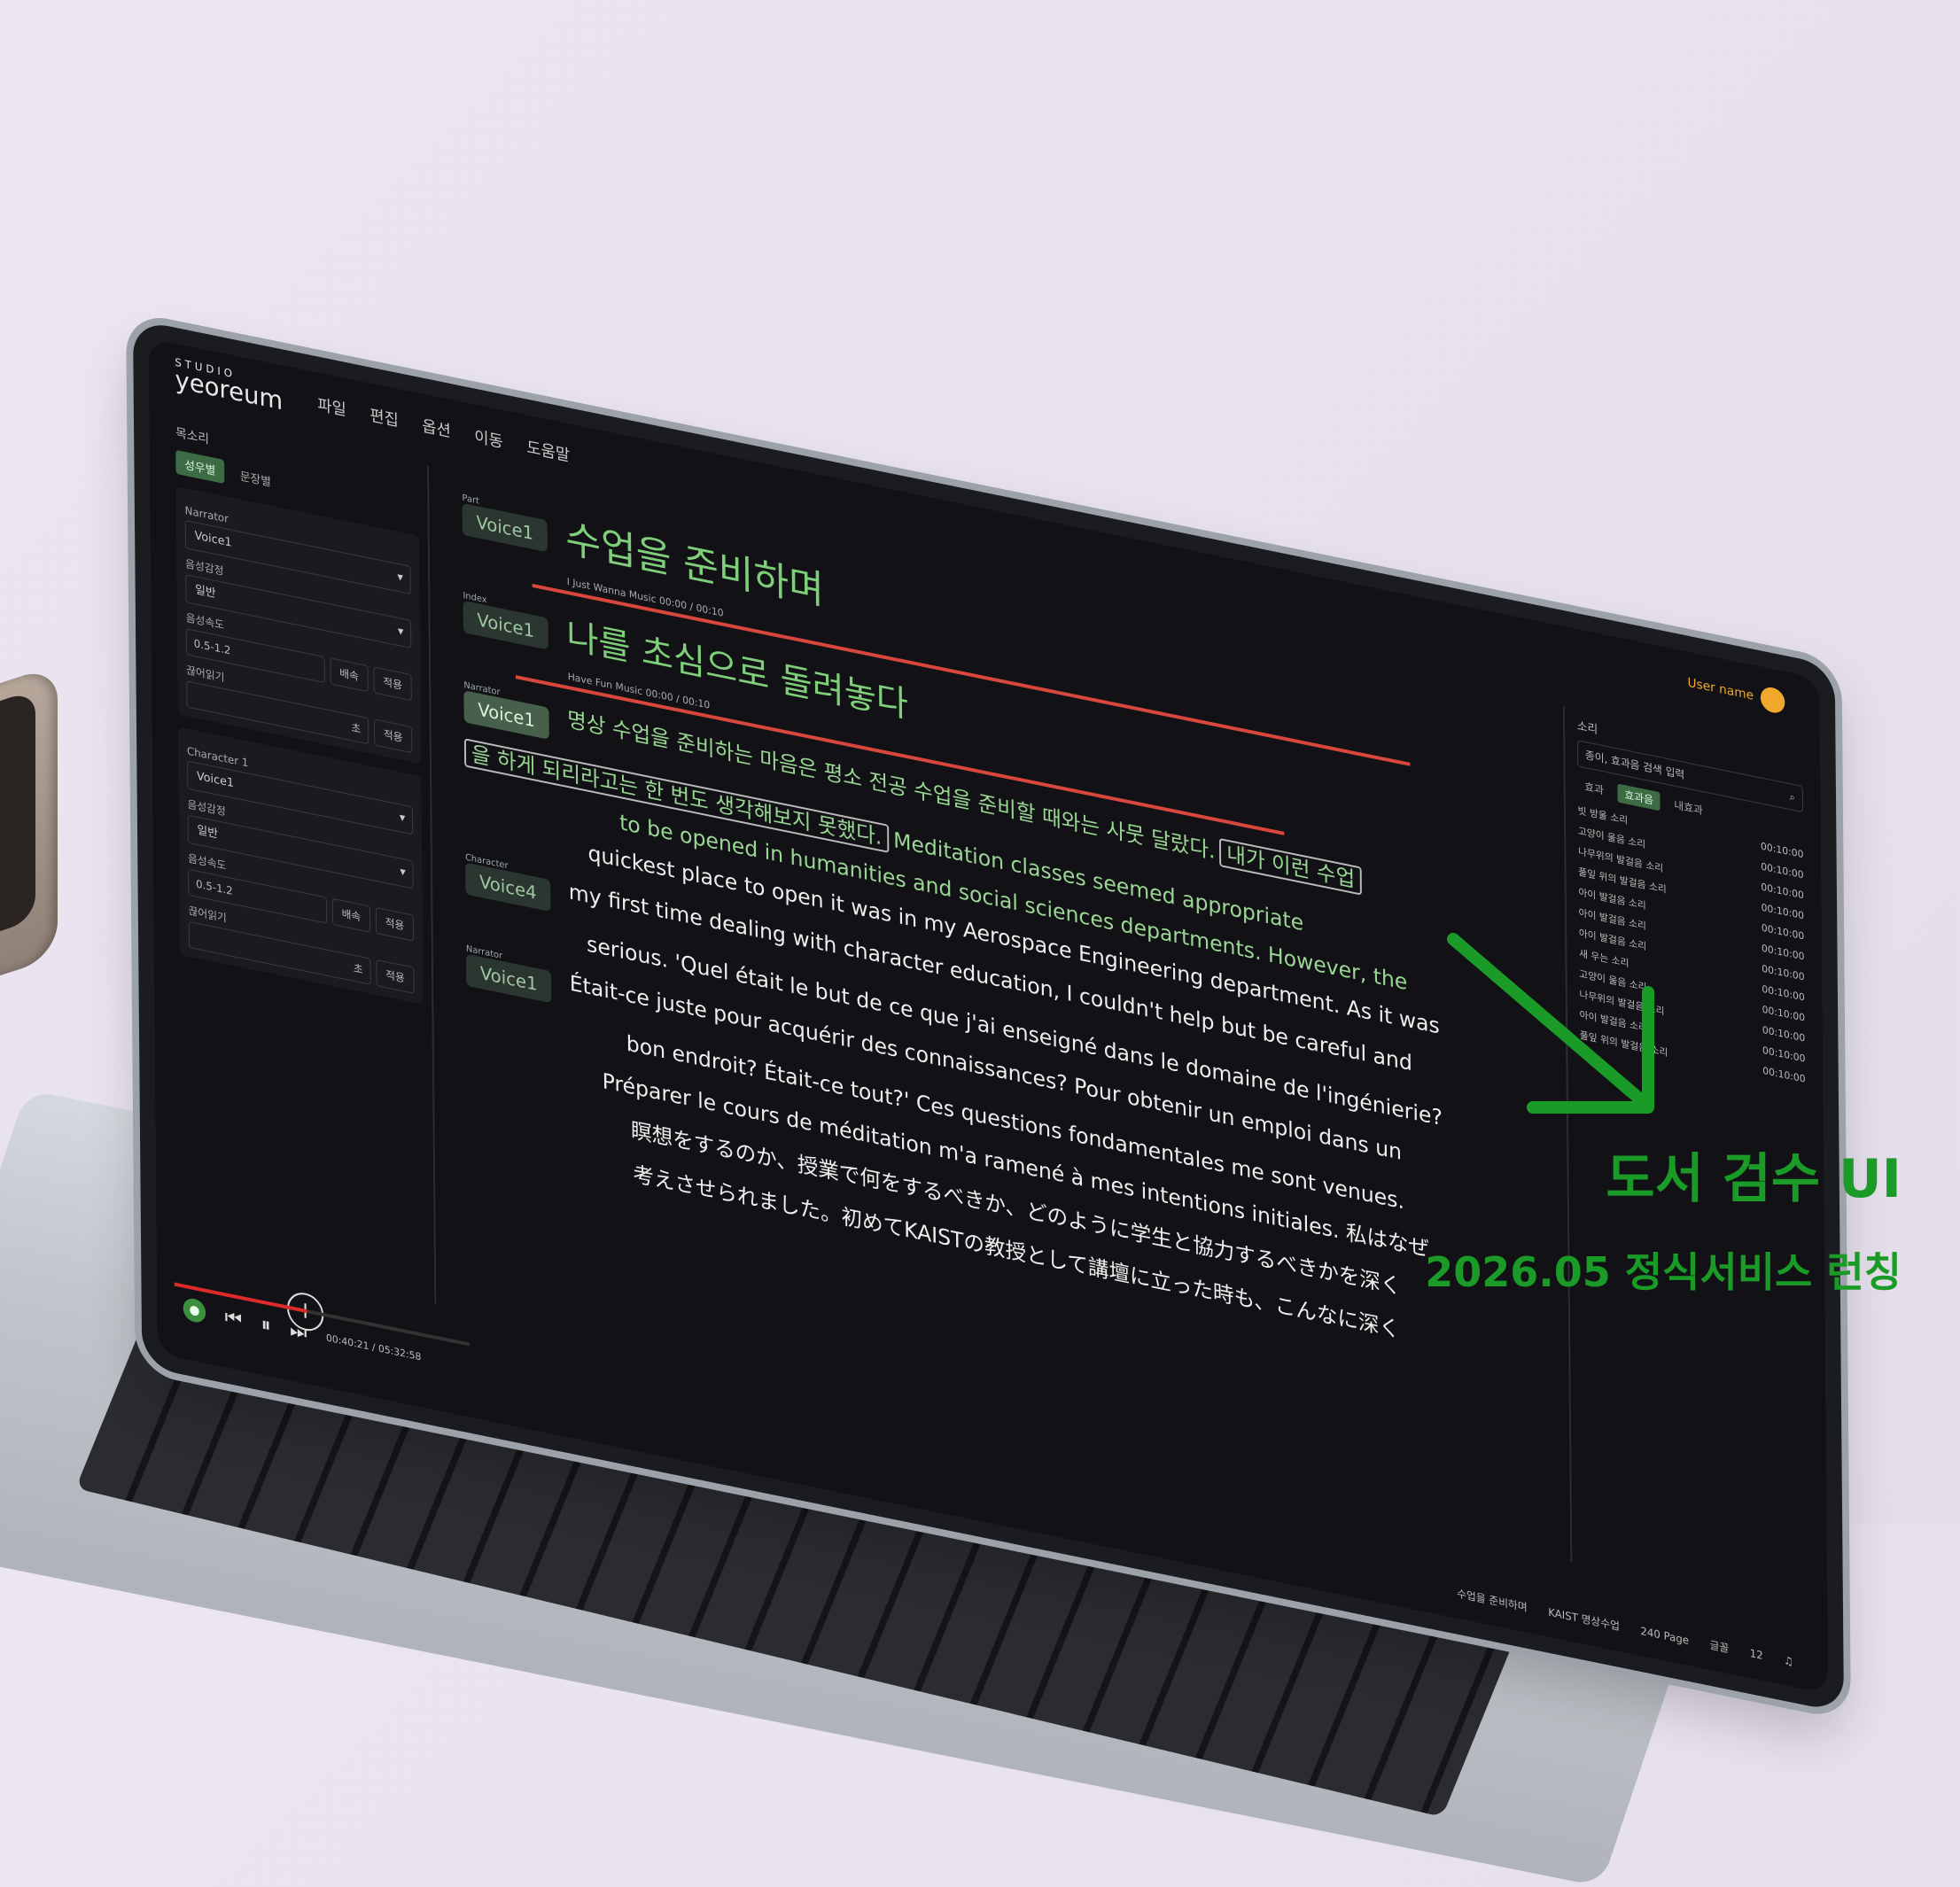 The width and height of the screenshot is (1960, 1887). Describe the element at coordinates (194, 1310) in the screenshot. I see `microphone-icon: ●` at that location.